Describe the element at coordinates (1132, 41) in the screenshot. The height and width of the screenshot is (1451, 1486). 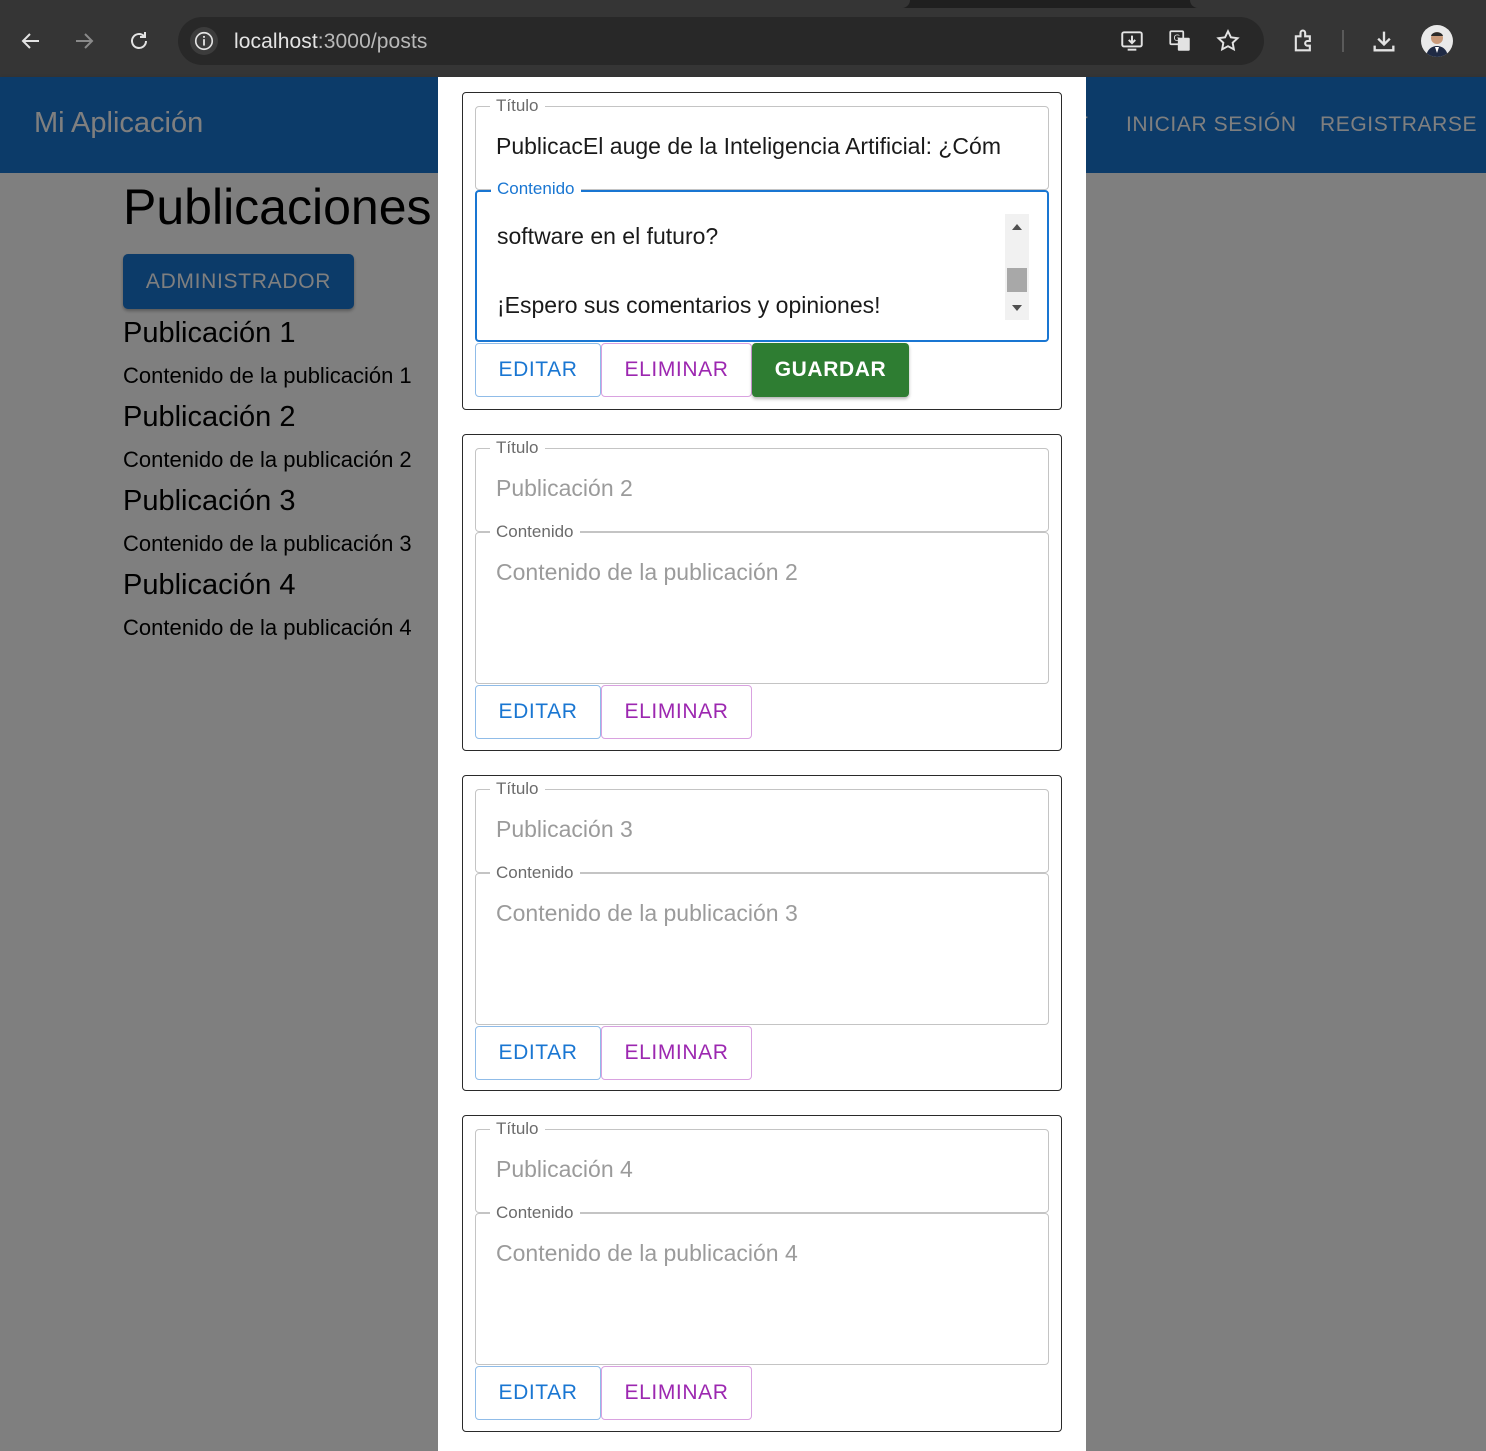
I see `install-app-icon` at that location.